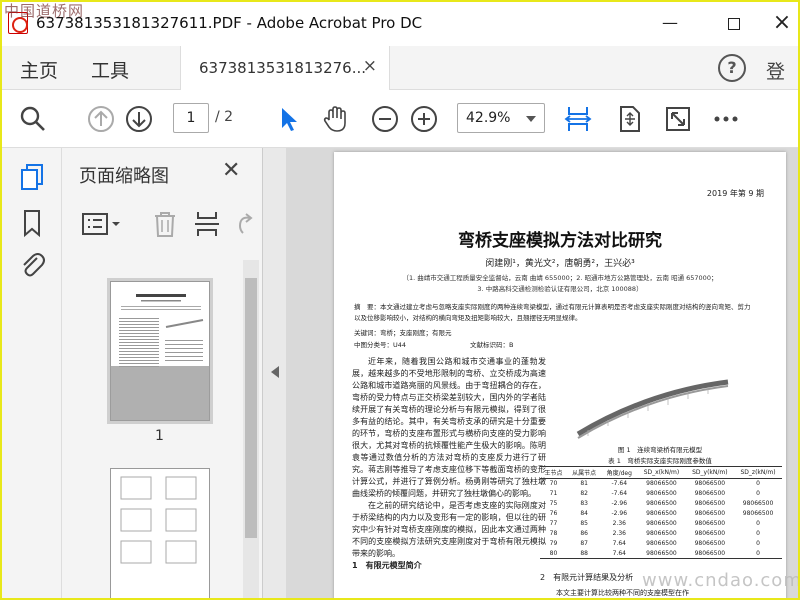  Describe the element at coordinates (32, 223) in the screenshot. I see `bookmark-icon` at that location.